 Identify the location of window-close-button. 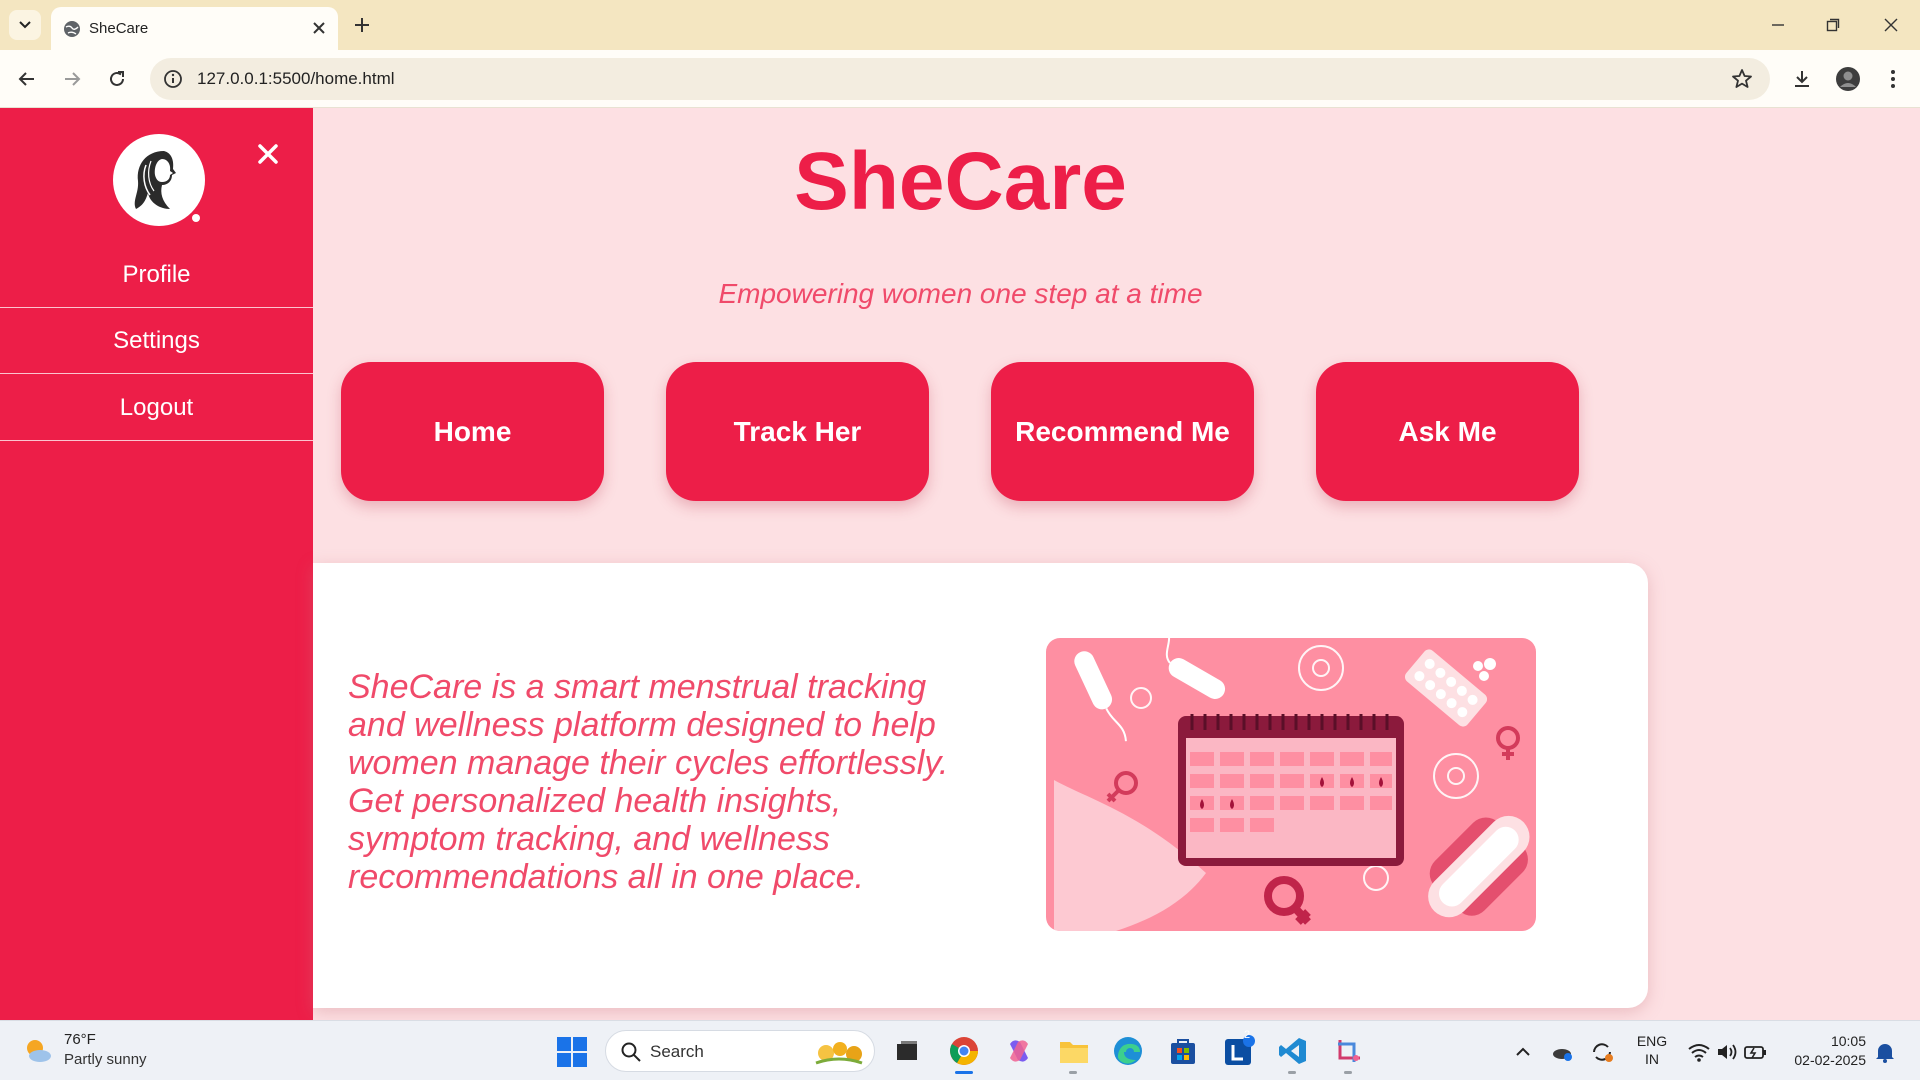
(1891, 25).